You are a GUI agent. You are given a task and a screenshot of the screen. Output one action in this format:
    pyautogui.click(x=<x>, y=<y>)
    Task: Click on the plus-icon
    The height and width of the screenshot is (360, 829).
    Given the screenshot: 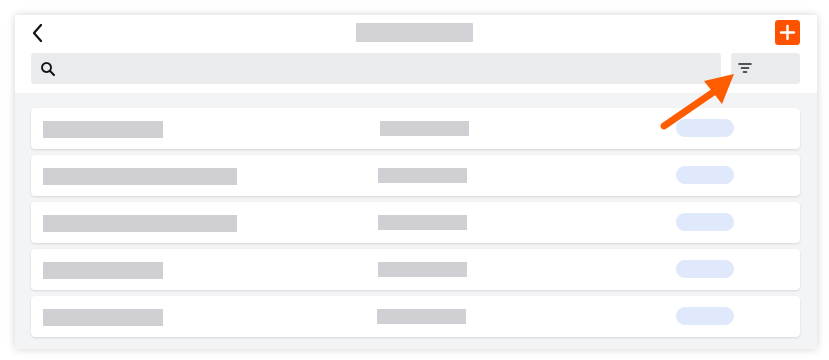 What is the action you would take?
    pyautogui.click(x=787, y=32)
    